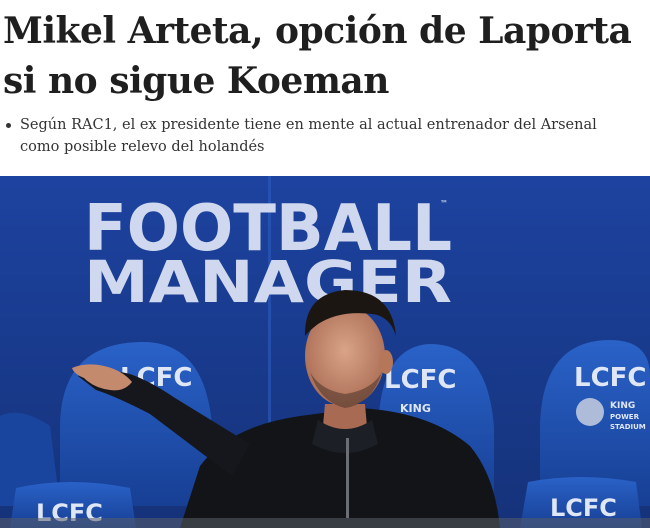 Image resolution: width=650 pixels, height=528 pixels. What do you see at coordinates (622, 406) in the screenshot?
I see `seat-sub-right-1: KING` at bounding box center [622, 406].